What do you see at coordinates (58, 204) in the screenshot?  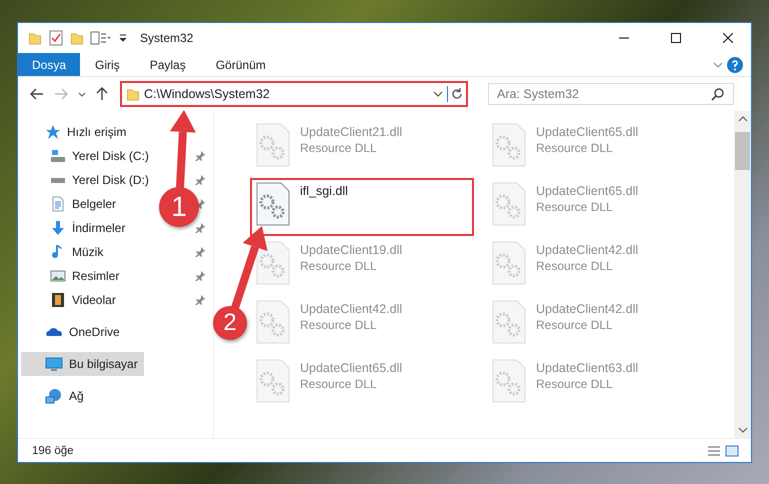 I see `document-icon` at bounding box center [58, 204].